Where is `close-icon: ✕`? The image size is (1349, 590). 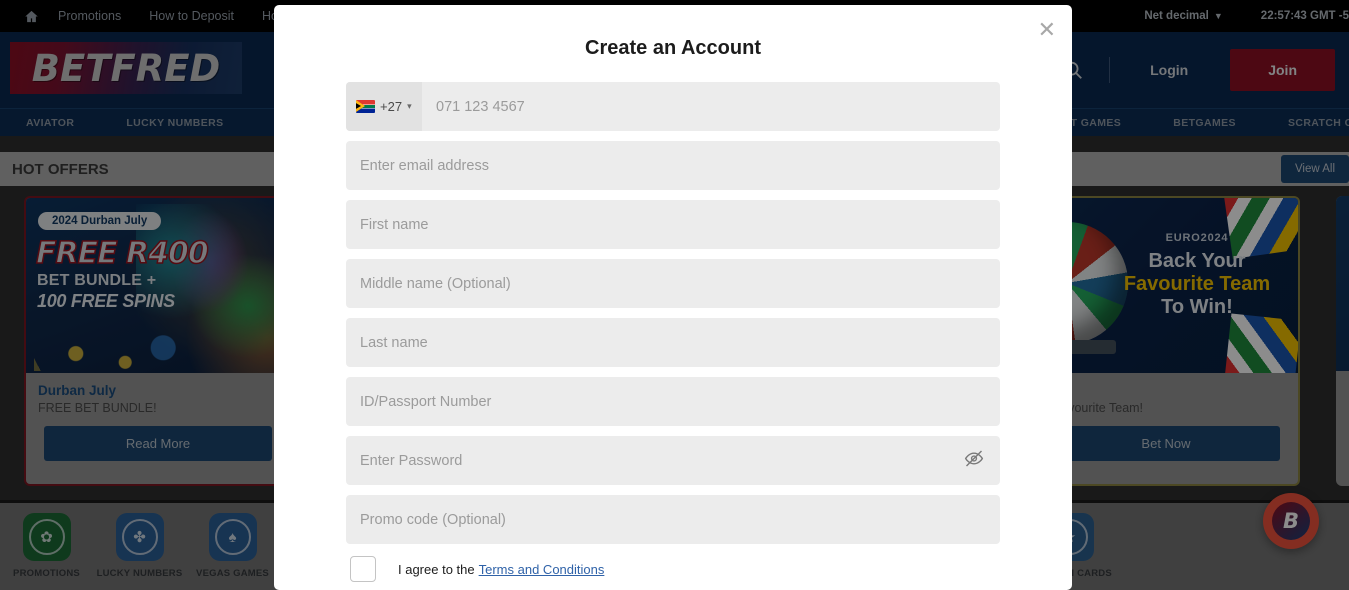
close-icon: ✕ is located at coordinates (1047, 30).